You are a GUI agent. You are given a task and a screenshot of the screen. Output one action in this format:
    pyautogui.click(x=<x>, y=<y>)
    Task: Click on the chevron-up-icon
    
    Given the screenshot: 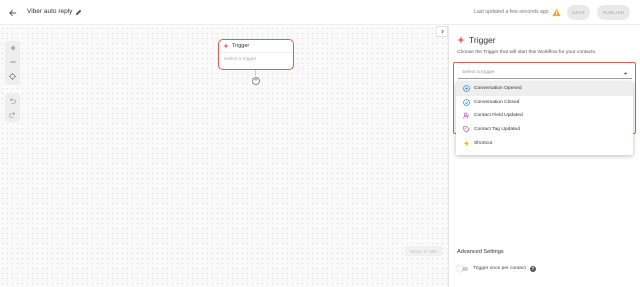 What is the action you would take?
    pyautogui.click(x=625, y=72)
    